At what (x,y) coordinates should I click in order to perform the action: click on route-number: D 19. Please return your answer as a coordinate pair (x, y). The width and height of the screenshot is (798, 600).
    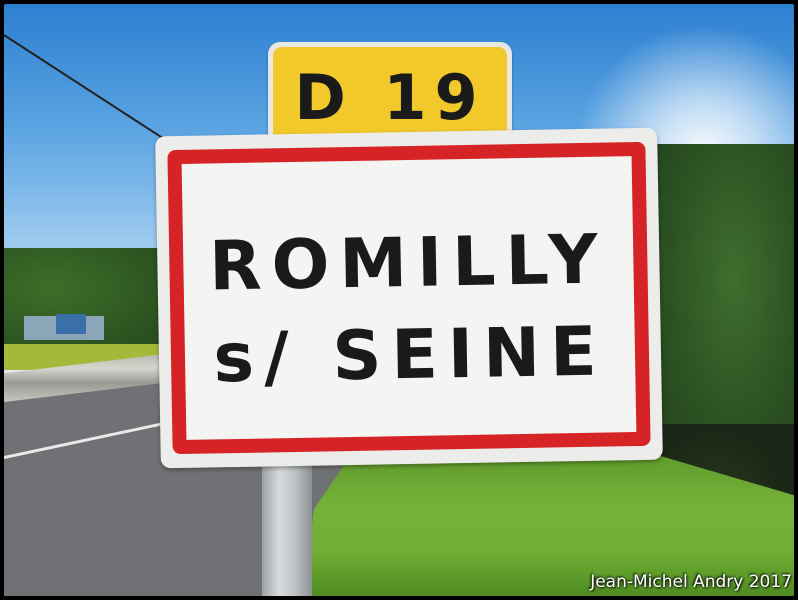
    Looking at the image, I should click on (390, 97).